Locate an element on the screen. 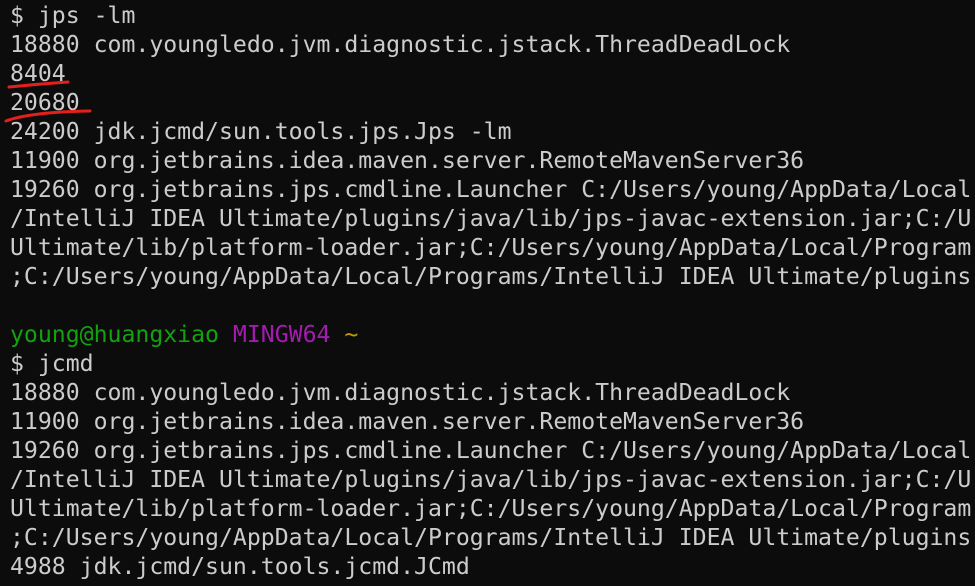 The width and height of the screenshot is (975, 586). output-line: 24200 jdk.jcmd/sun.tools.jps.Jps -lm is located at coordinates (261, 132).